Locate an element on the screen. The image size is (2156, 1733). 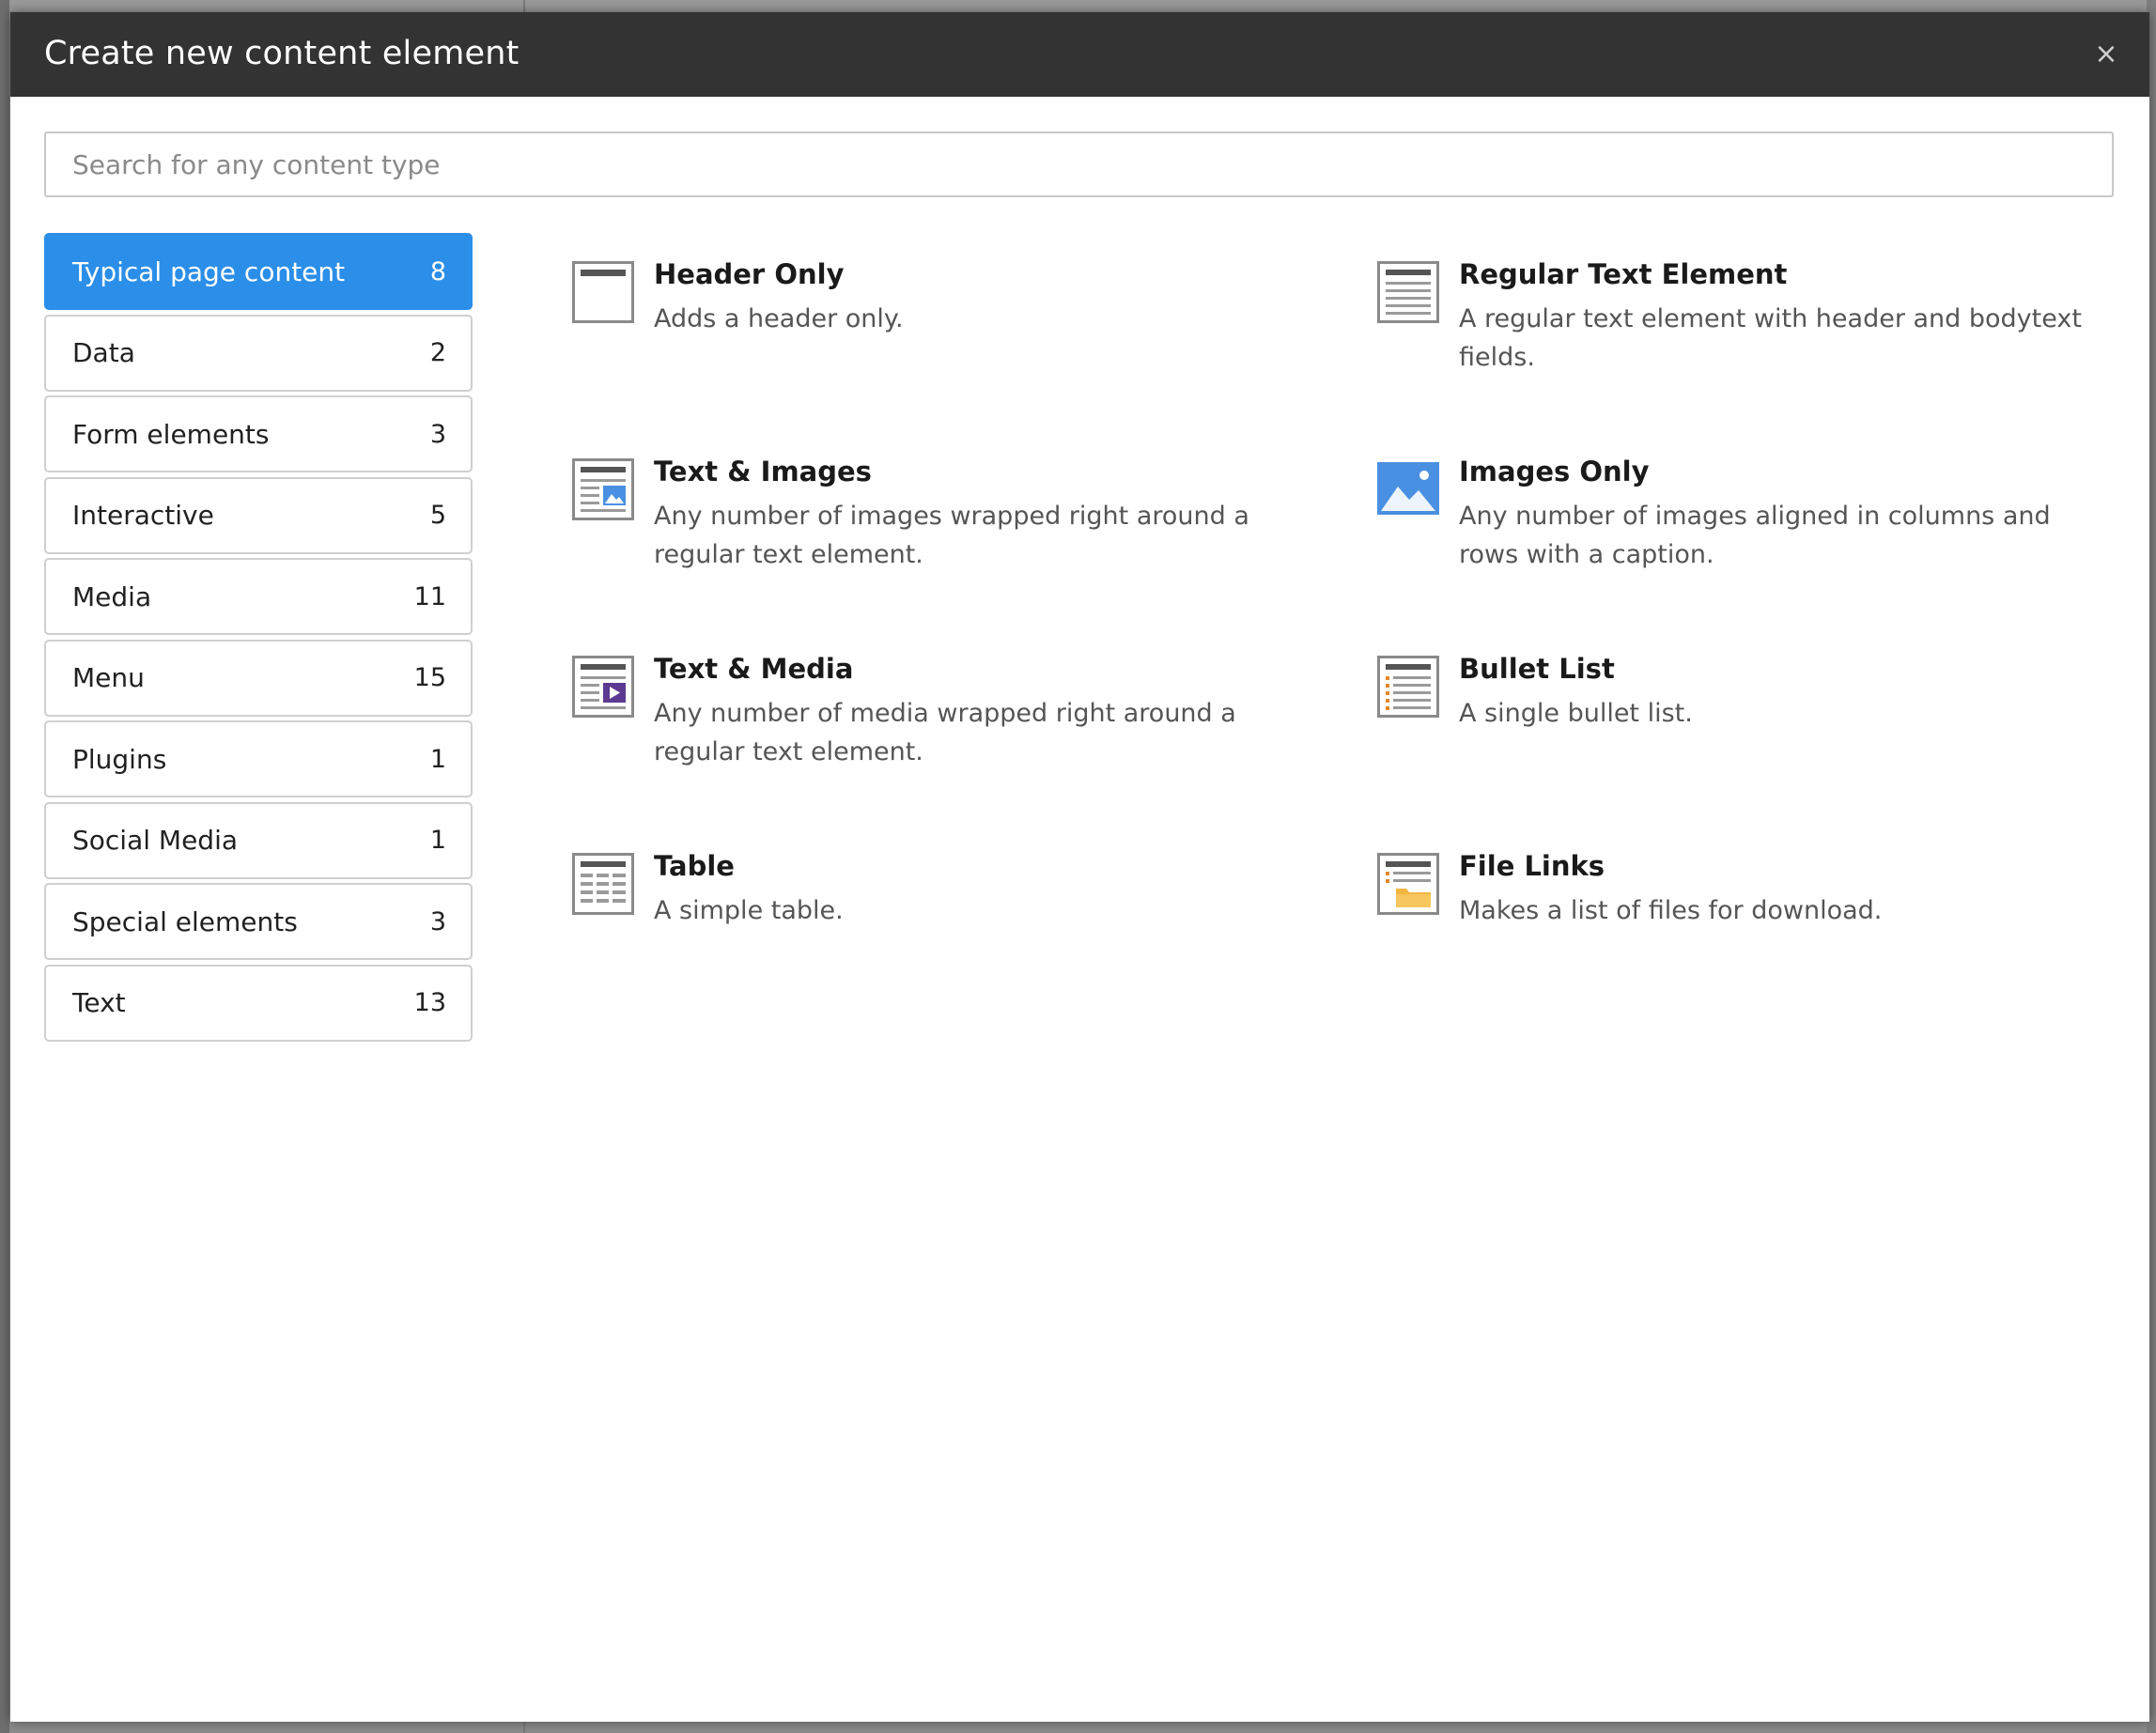
table-icon is located at coordinates (603, 884).